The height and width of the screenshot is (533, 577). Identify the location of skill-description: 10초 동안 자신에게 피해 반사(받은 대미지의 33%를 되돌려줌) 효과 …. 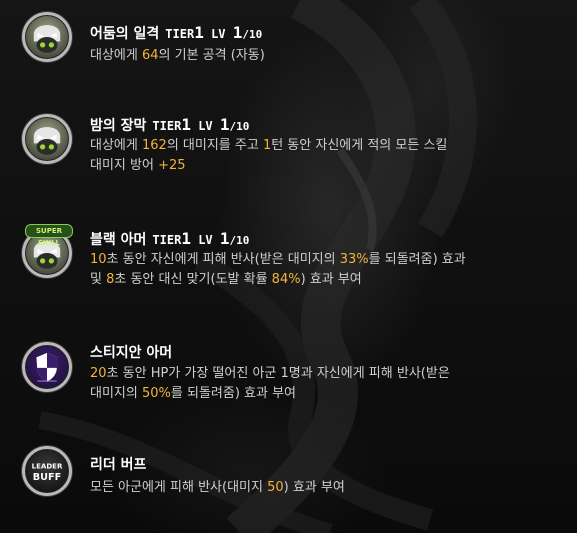
(278, 269).